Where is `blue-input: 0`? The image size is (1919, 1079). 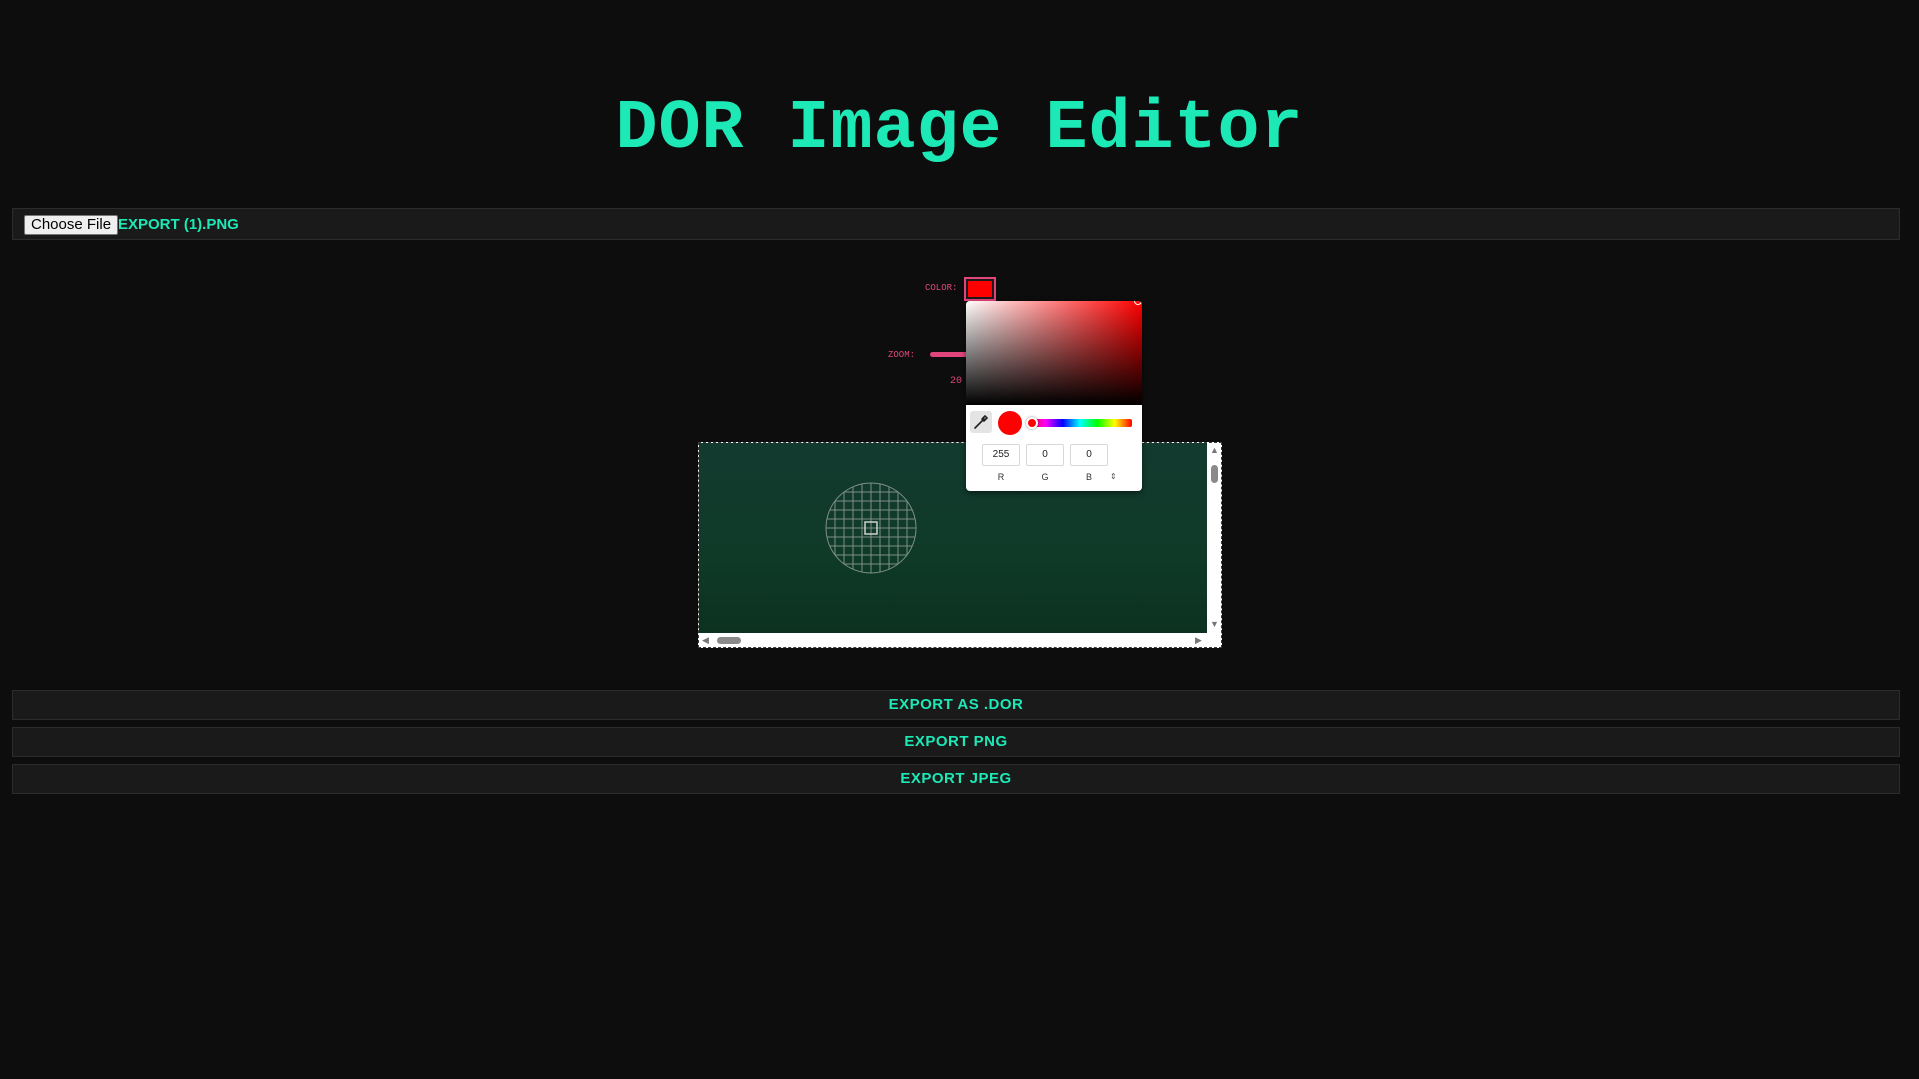
blue-input: 0 is located at coordinates (1089, 455).